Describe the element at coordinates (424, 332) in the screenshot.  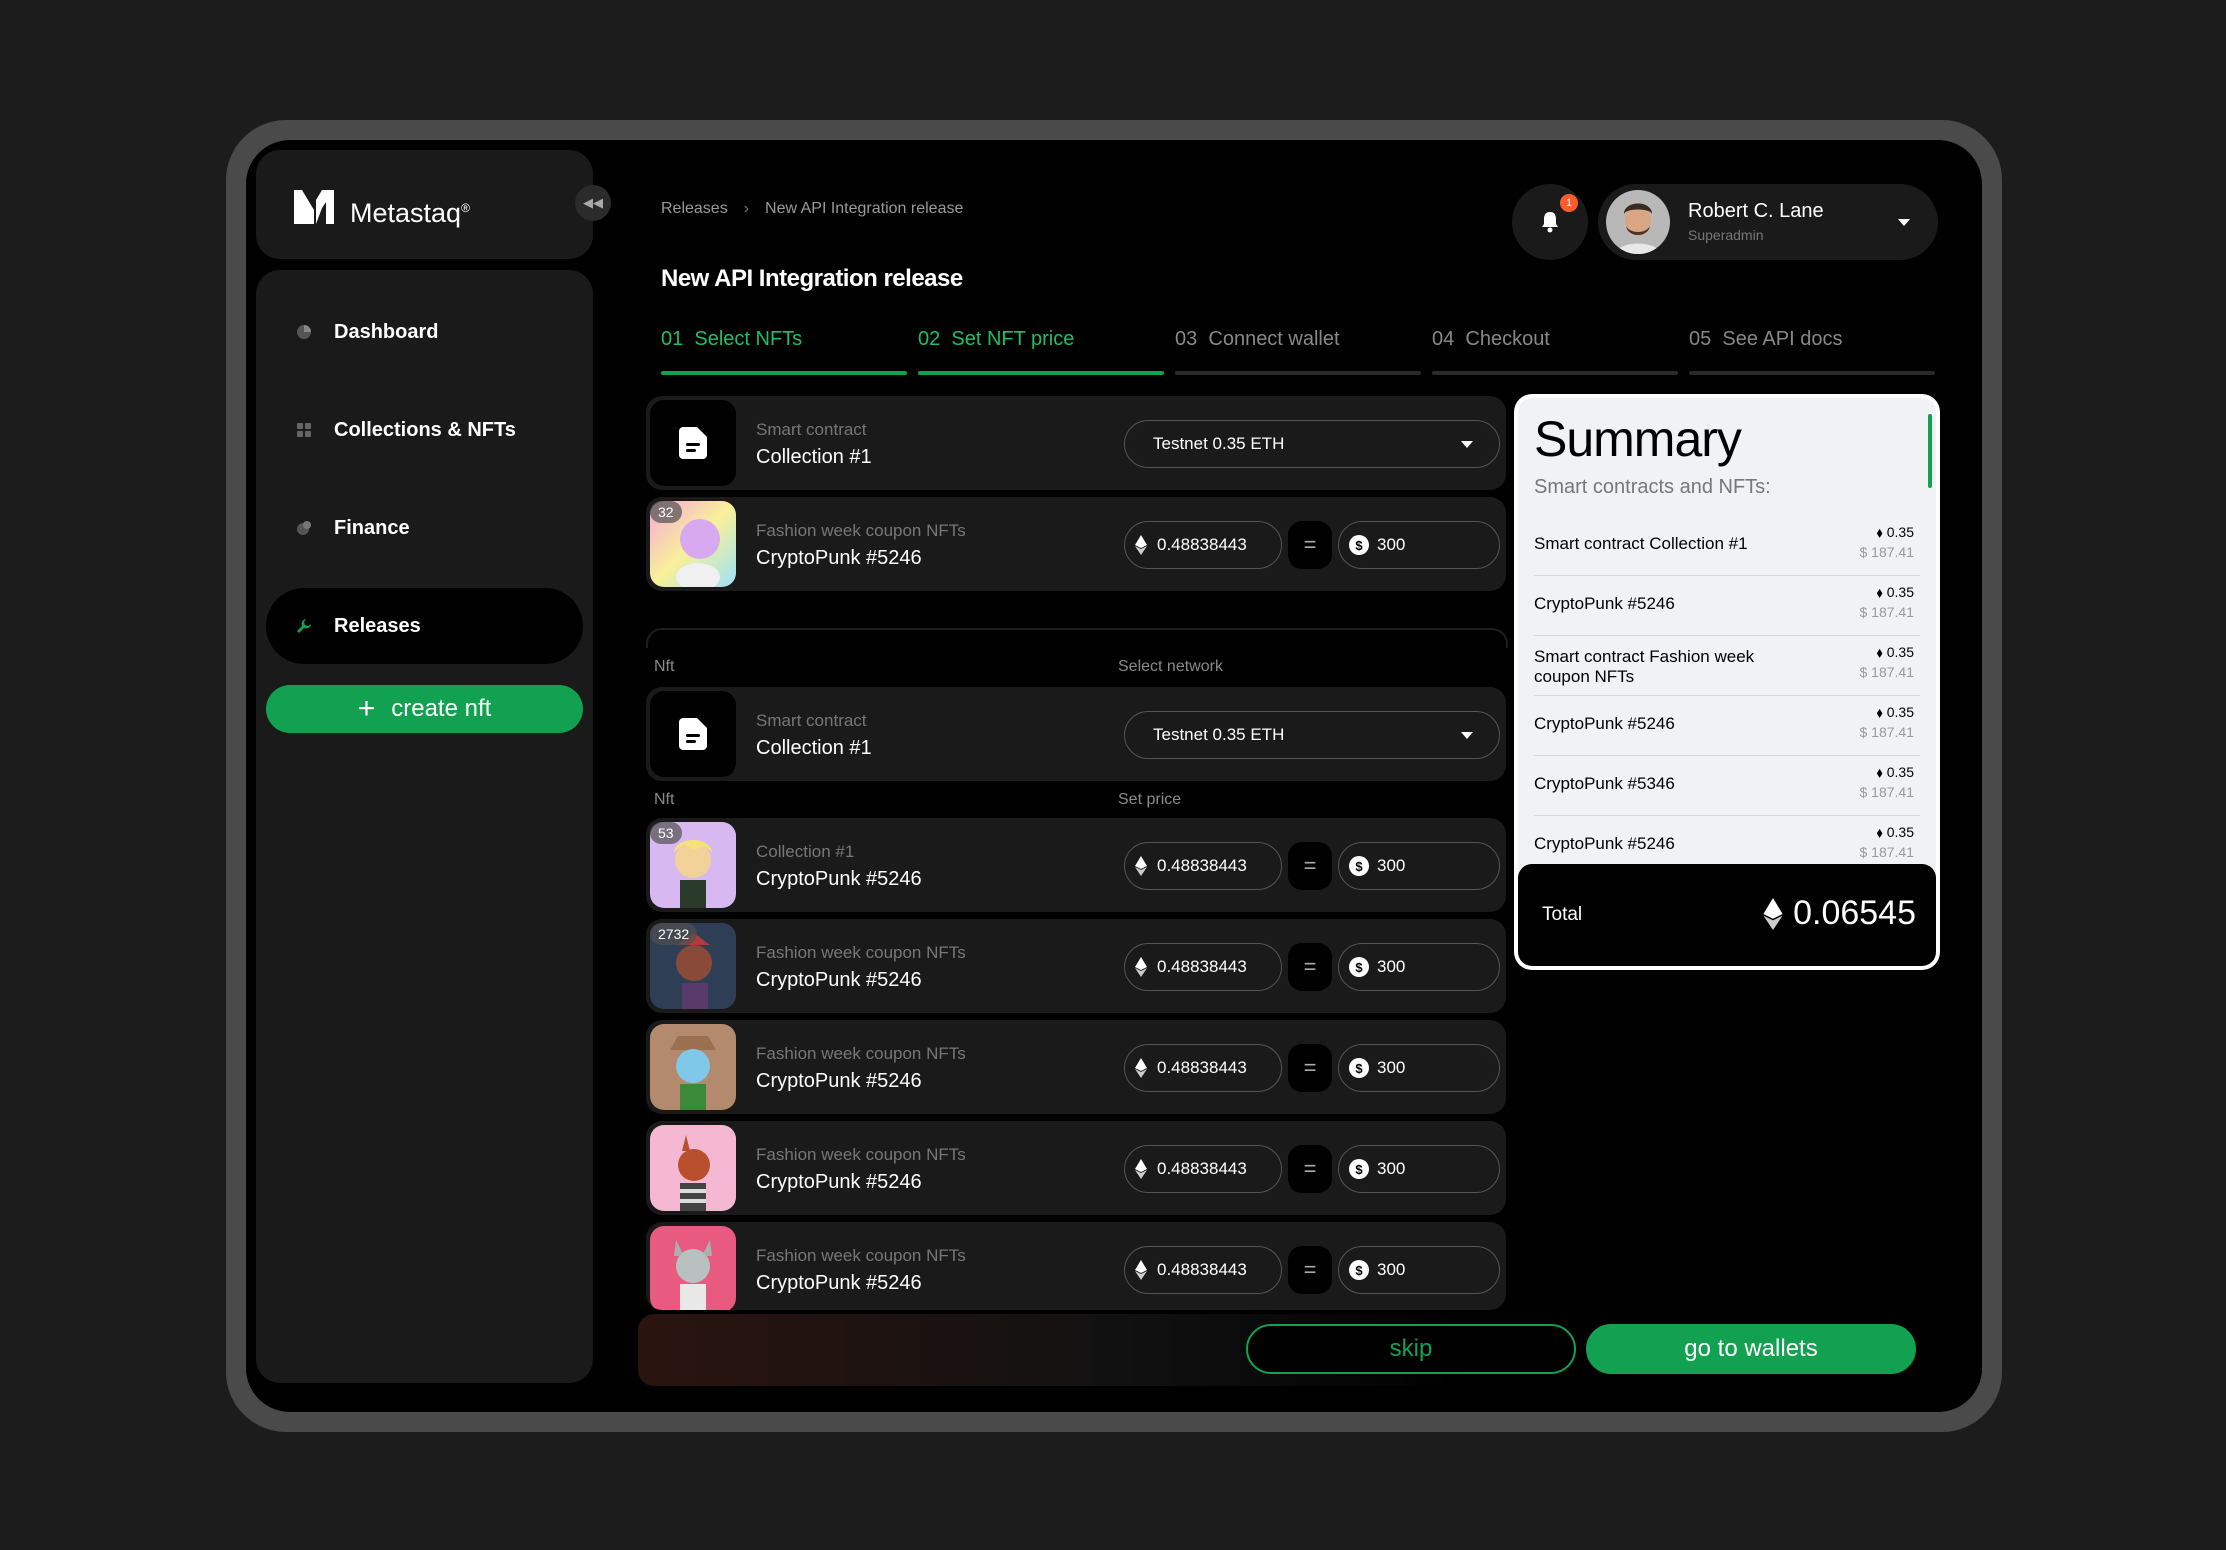
I see `sidebar-item-dashboard: Dashboard` at that location.